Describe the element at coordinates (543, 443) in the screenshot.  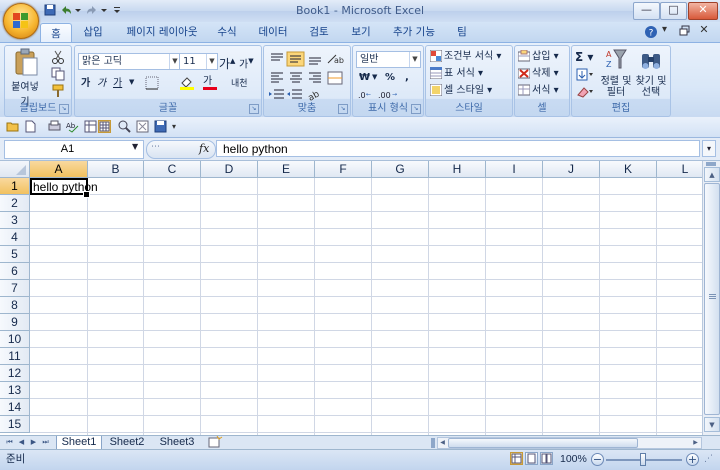
I see `horizontal-scroll-thumb` at that location.